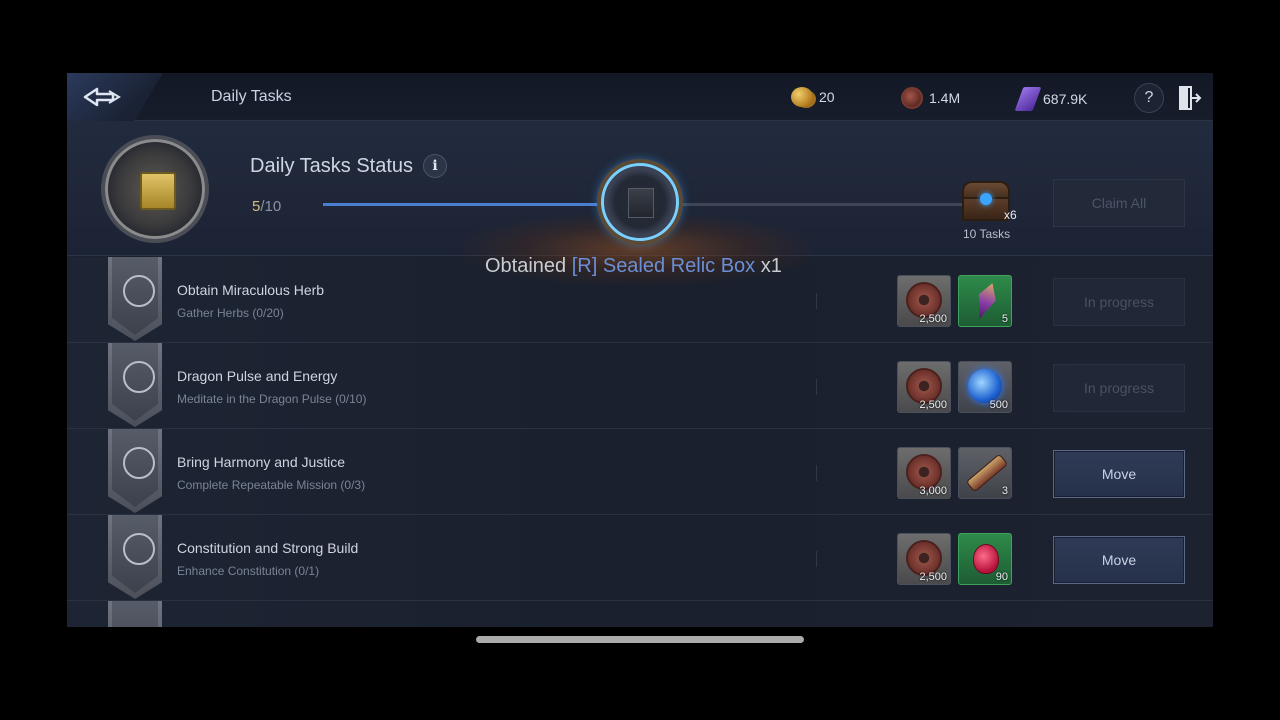  I want to click on task-banner-icon, so click(135, 614).